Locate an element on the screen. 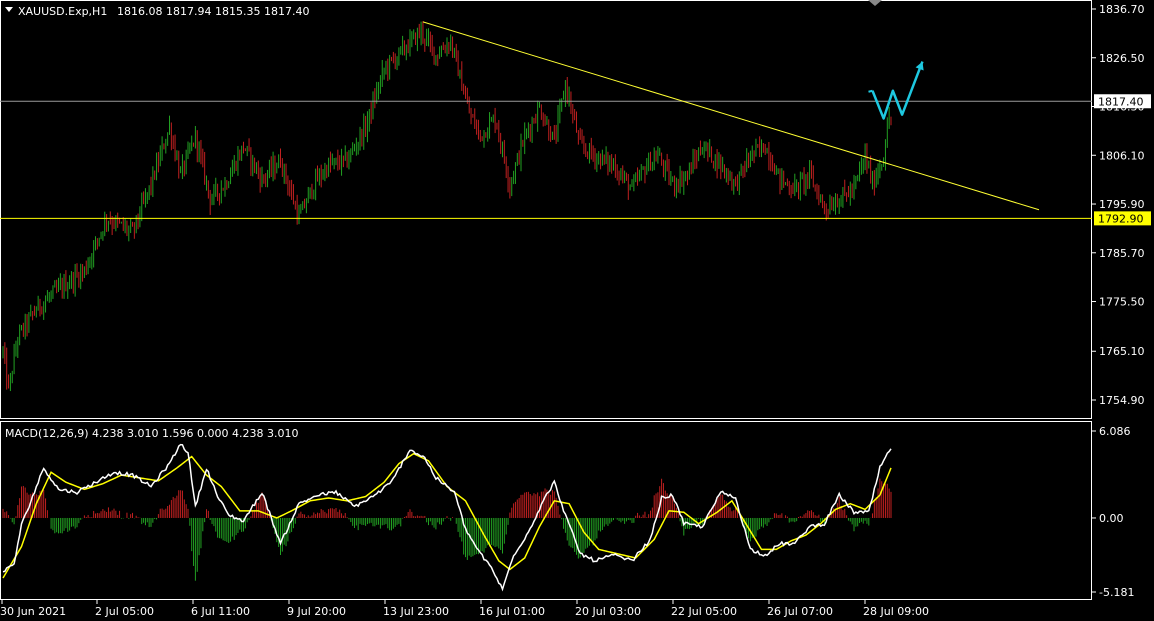 The image size is (1154, 621). time-tick-label: 26 Jul 07:00 is located at coordinates (800, 611).